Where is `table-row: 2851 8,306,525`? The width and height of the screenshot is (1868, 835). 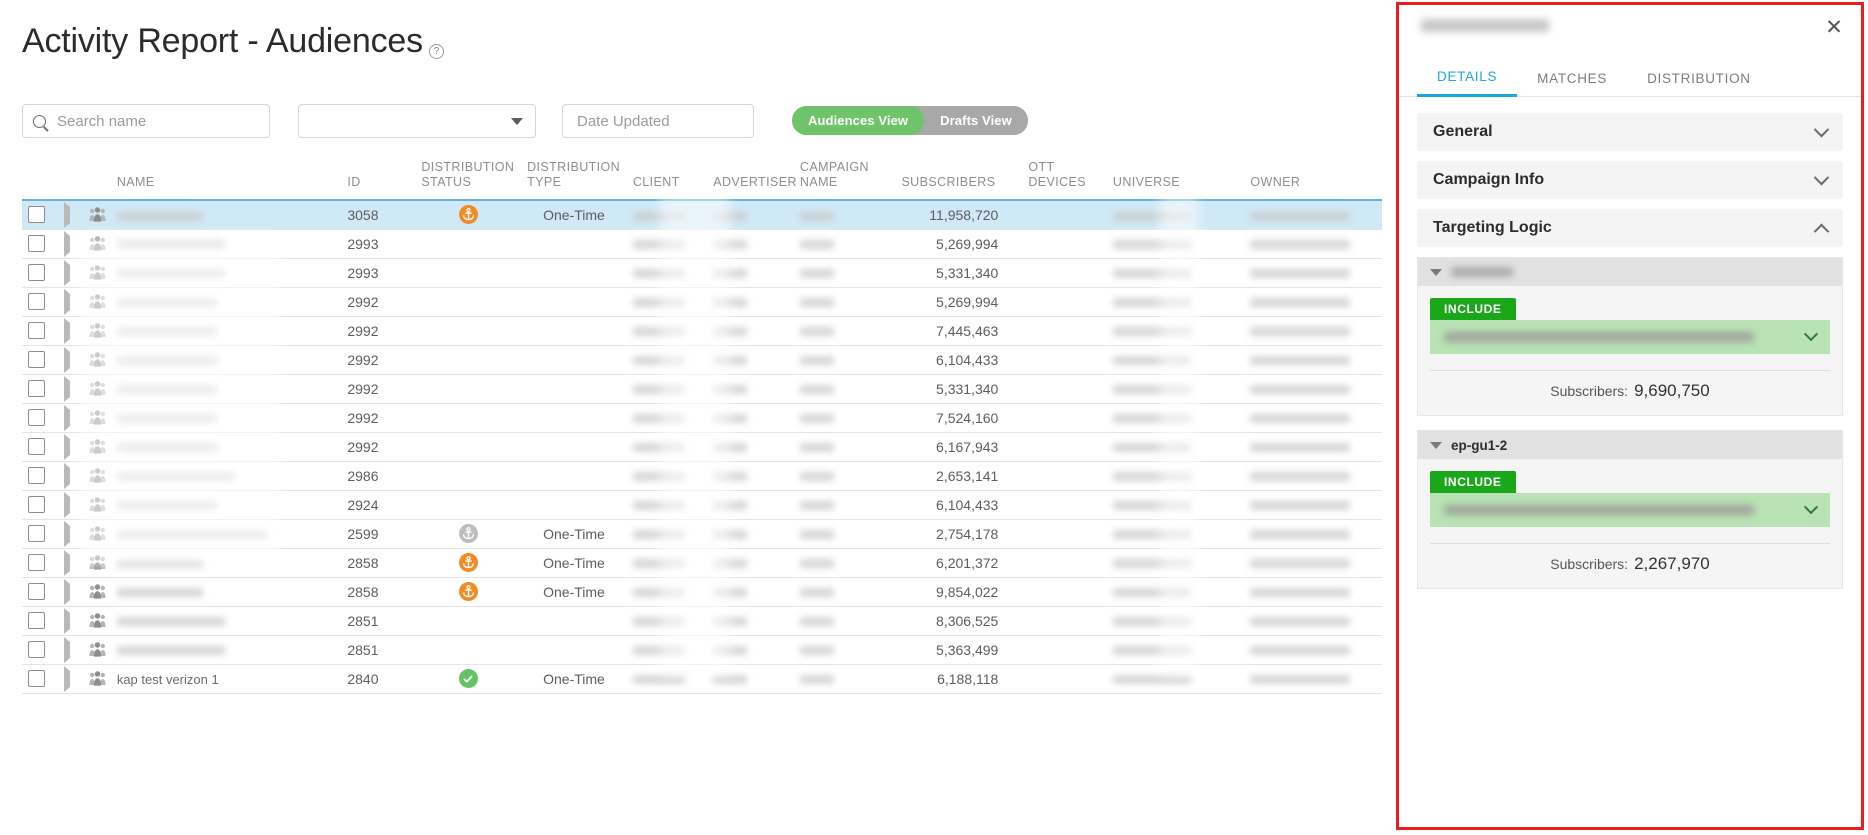
table-row: 2851 8,306,525 is located at coordinates (702, 621).